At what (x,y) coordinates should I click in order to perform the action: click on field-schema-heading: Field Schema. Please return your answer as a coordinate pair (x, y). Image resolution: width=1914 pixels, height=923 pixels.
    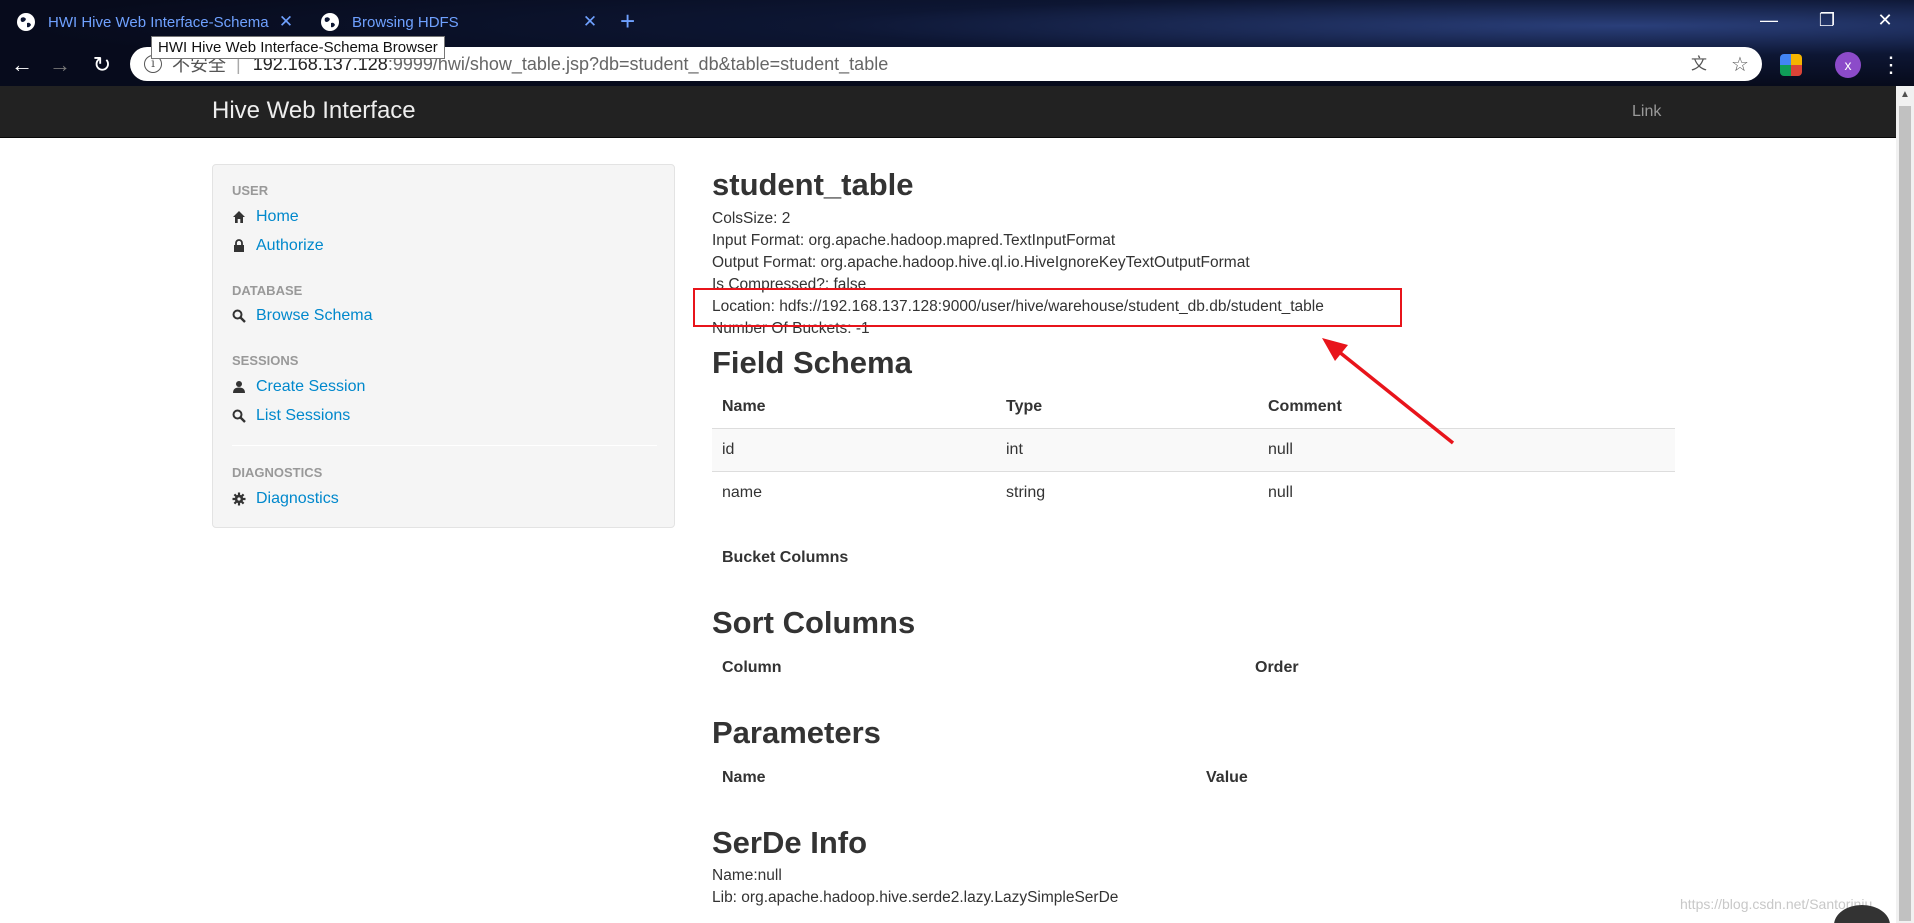
    Looking at the image, I should click on (812, 362).